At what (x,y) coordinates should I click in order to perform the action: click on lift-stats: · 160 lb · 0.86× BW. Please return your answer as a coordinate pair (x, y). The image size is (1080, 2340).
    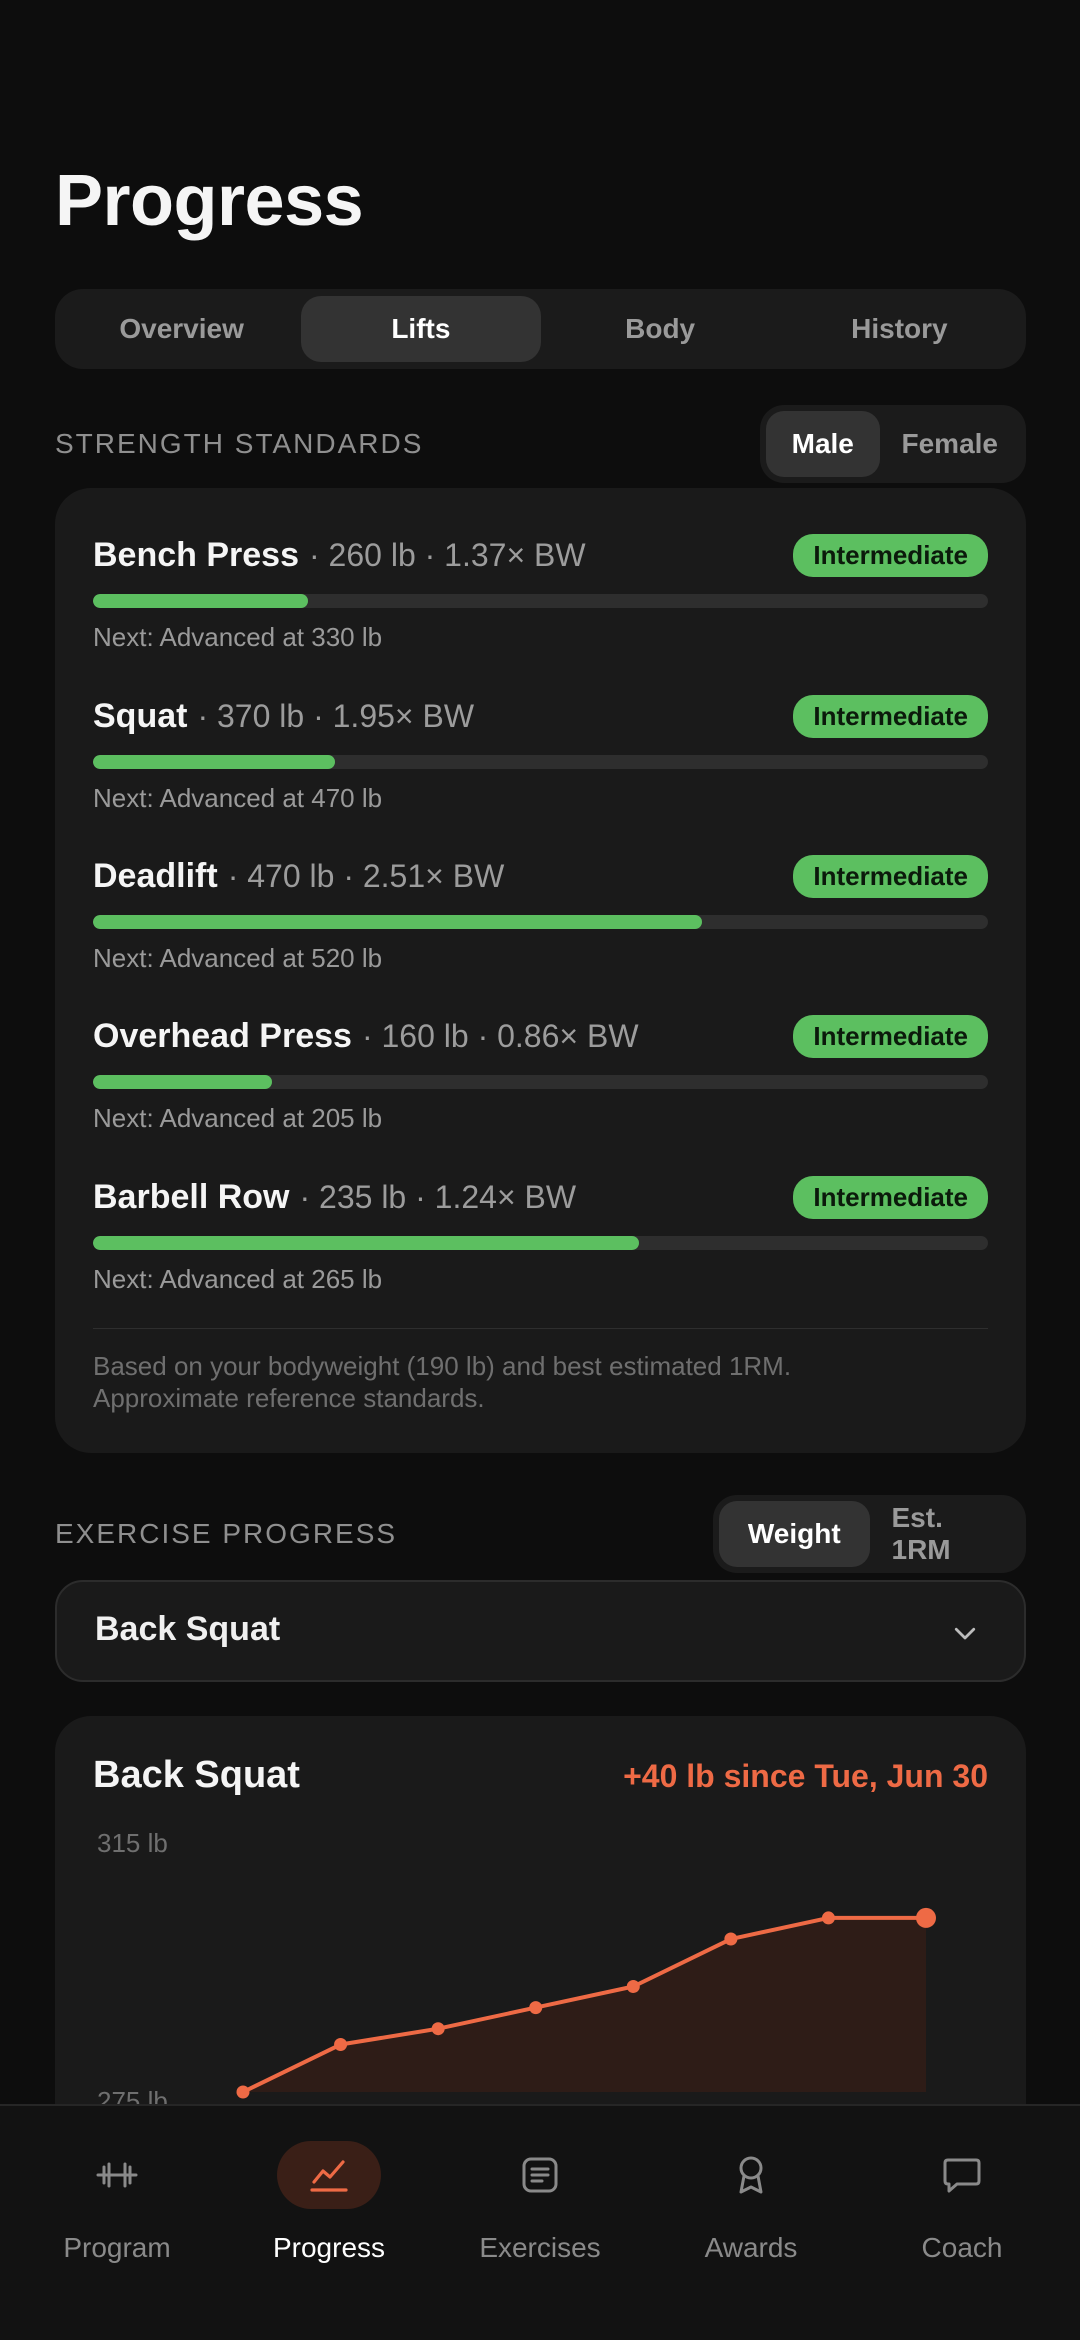
    Looking at the image, I should click on (500, 1035).